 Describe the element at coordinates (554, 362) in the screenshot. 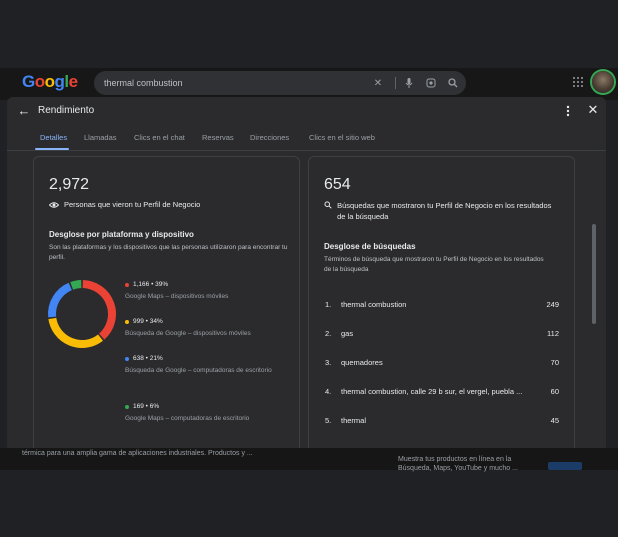

I see `search-term-count: 70` at that location.